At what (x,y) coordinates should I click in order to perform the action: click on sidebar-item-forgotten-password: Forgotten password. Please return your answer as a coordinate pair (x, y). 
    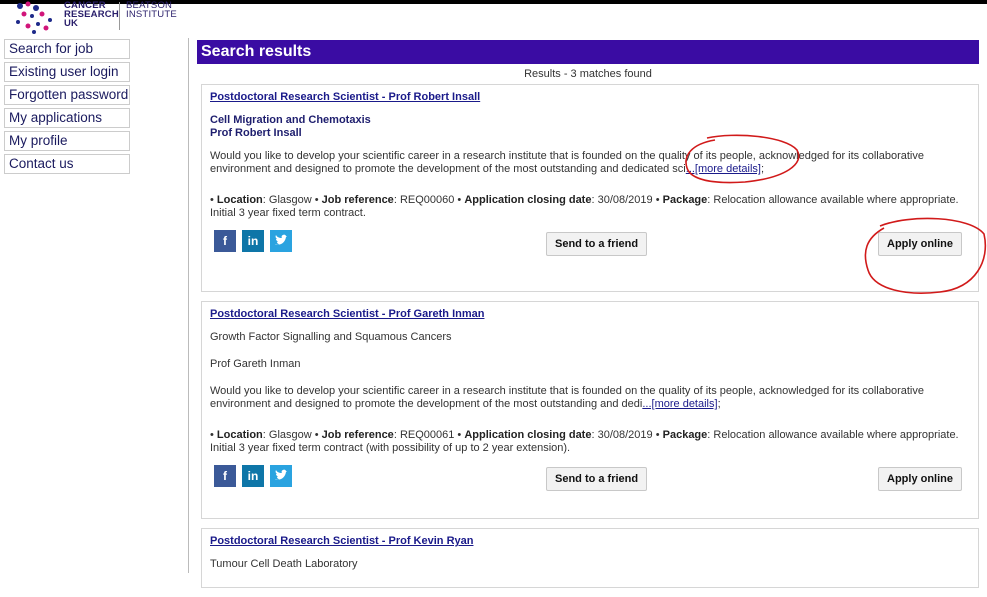
    Looking at the image, I should click on (67, 95).